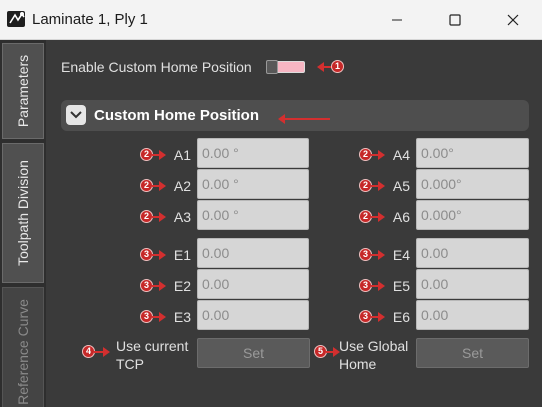  What do you see at coordinates (156, 67) in the screenshot?
I see `enable-custom-home-label: Enable Custom Home Position` at bounding box center [156, 67].